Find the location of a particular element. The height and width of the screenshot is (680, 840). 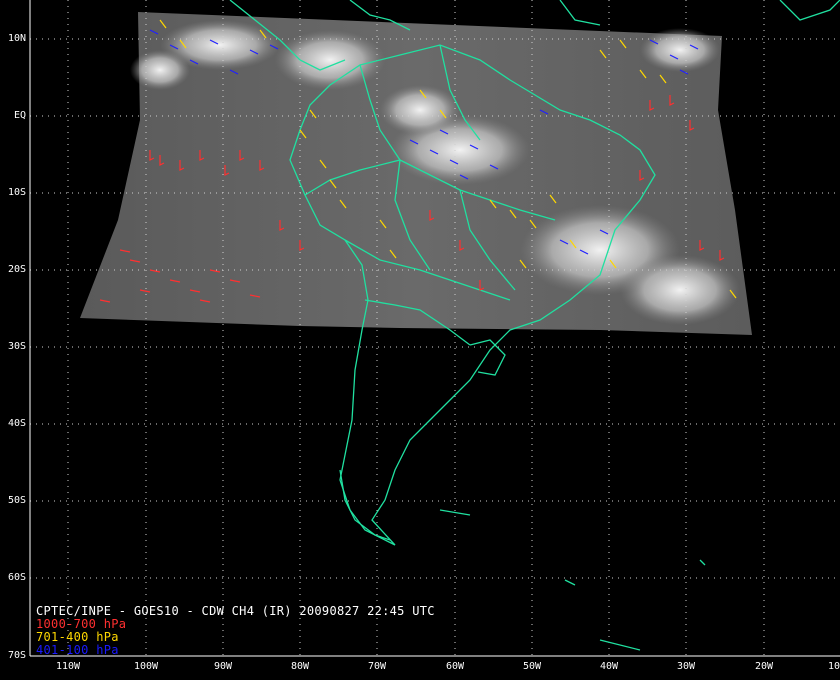

lon-label-50w: 50W is located at coordinates (532, 666).